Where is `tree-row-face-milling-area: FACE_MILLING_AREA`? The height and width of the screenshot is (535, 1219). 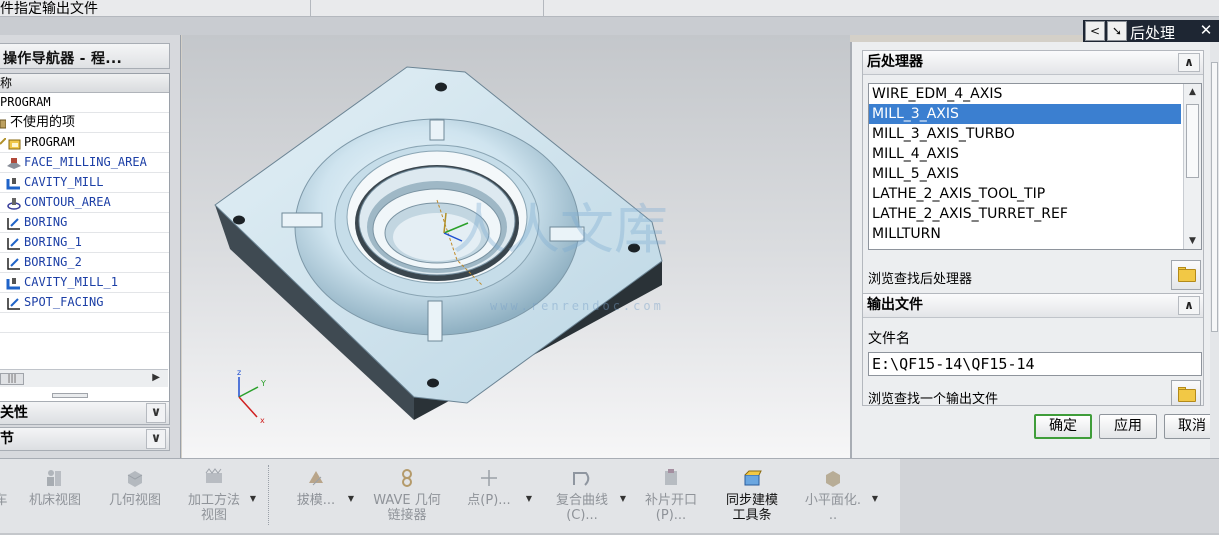 tree-row-face-milling-area: FACE_MILLING_AREA is located at coordinates (84, 163).